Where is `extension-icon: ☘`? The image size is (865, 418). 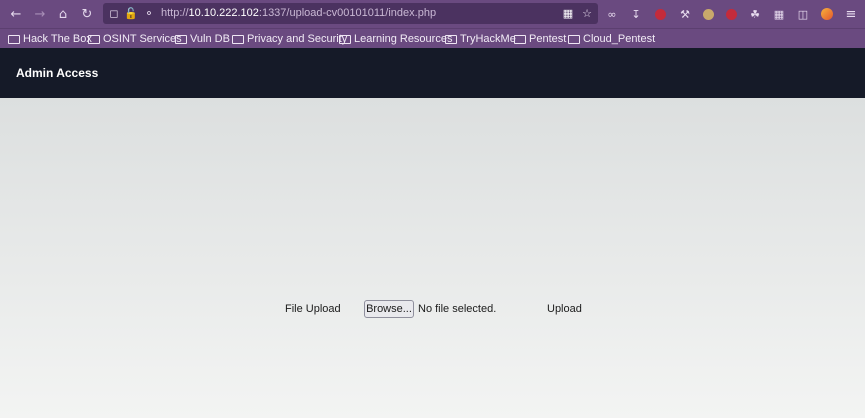 extension-icon: ☘ is located at coordinates (755, 14).